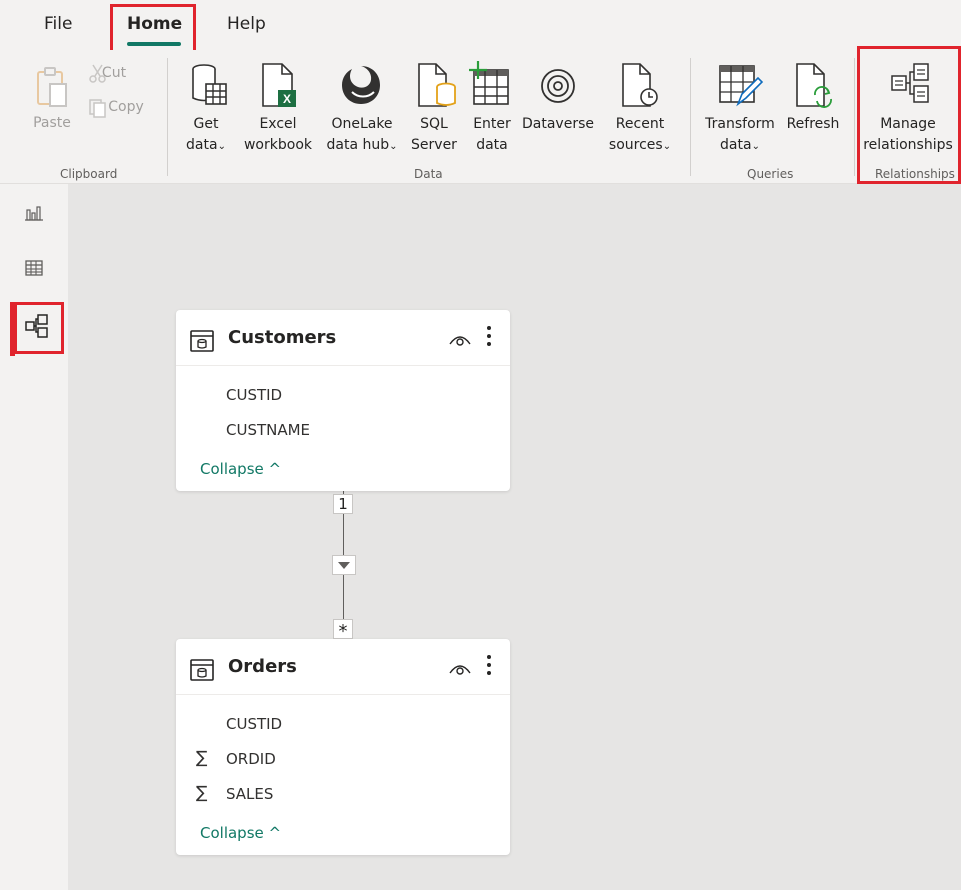  Describe the element at coordinates (262, 666) in the screenshot. I see `orders-card-title: Orders` at that location.